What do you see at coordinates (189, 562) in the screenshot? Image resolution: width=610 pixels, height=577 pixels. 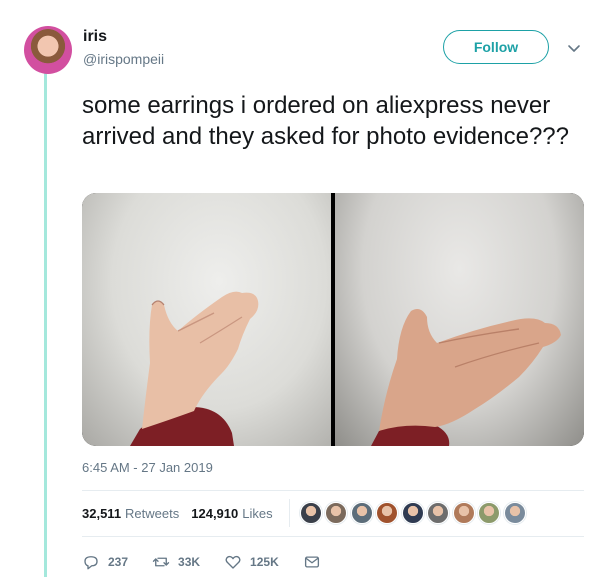 I see `retweet-count: 33K` at bounding box center [189, 562].